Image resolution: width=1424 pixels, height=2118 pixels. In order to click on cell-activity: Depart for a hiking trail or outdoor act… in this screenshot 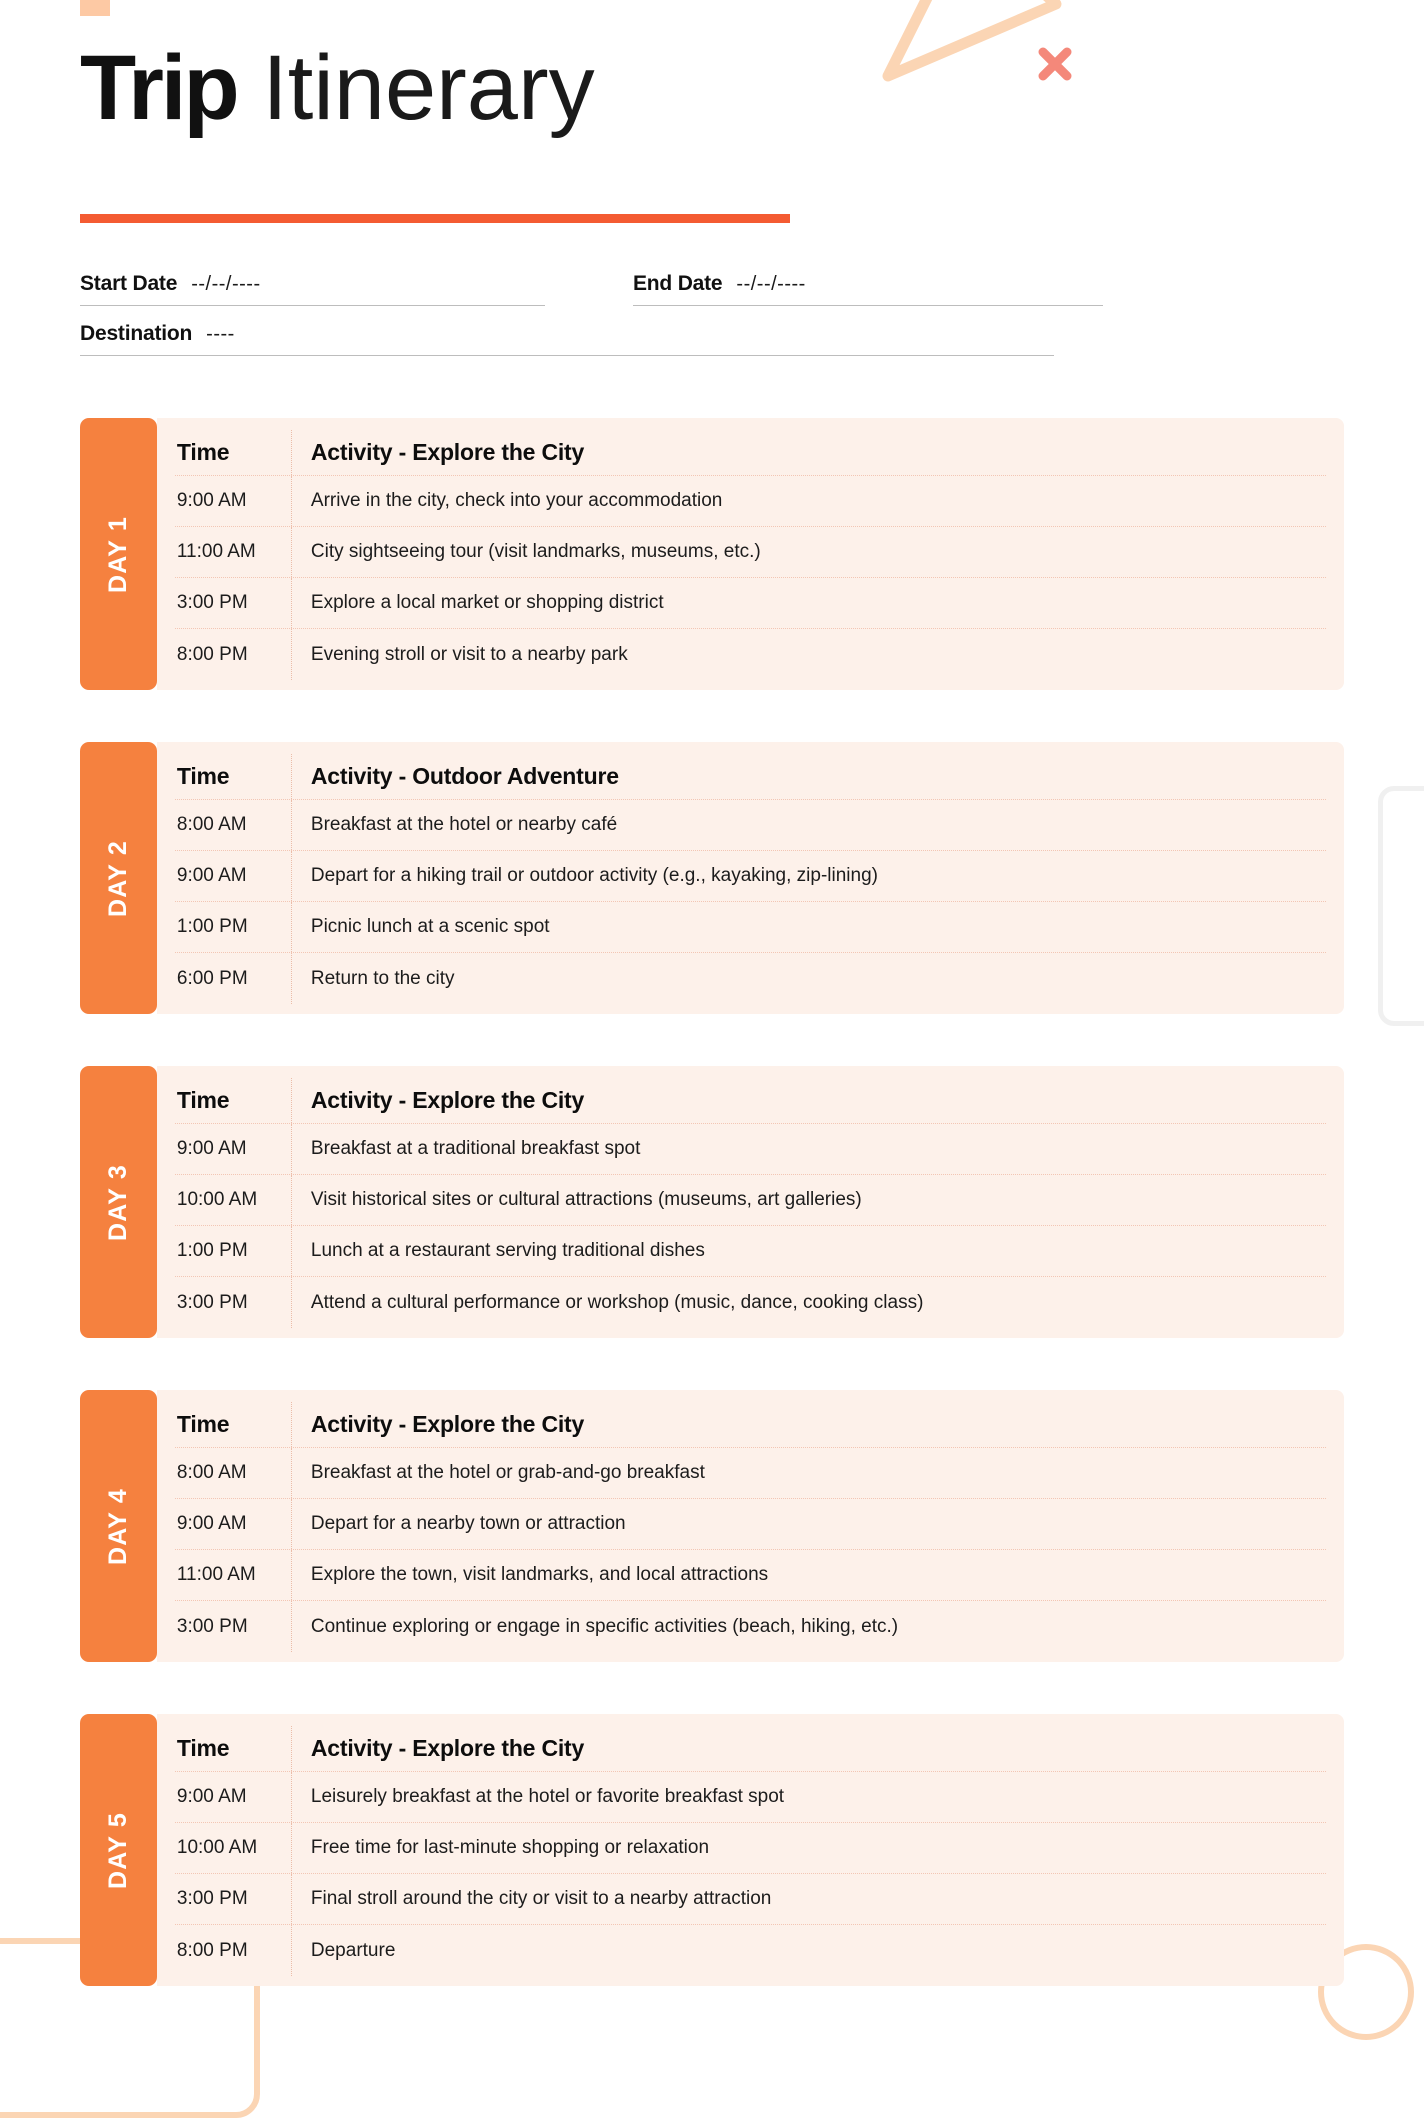, I will do `click(594, 875)`.